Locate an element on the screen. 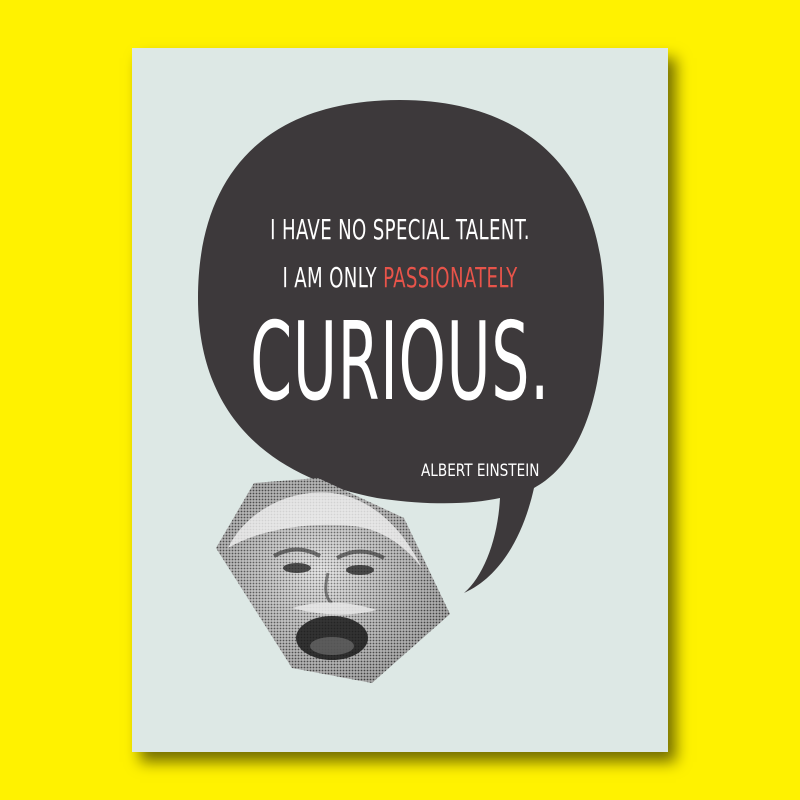 This screenshot has width=800, height=800. portrait-photo is located at coordinates (333, 580).